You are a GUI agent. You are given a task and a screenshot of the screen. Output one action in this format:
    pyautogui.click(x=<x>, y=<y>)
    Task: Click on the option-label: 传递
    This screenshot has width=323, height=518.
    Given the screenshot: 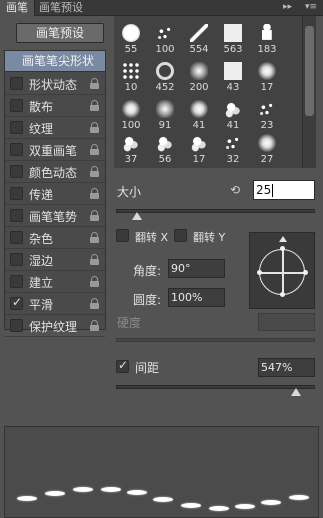 What is the action you would take?
    pyautogui.click(x=41, y=195)
    